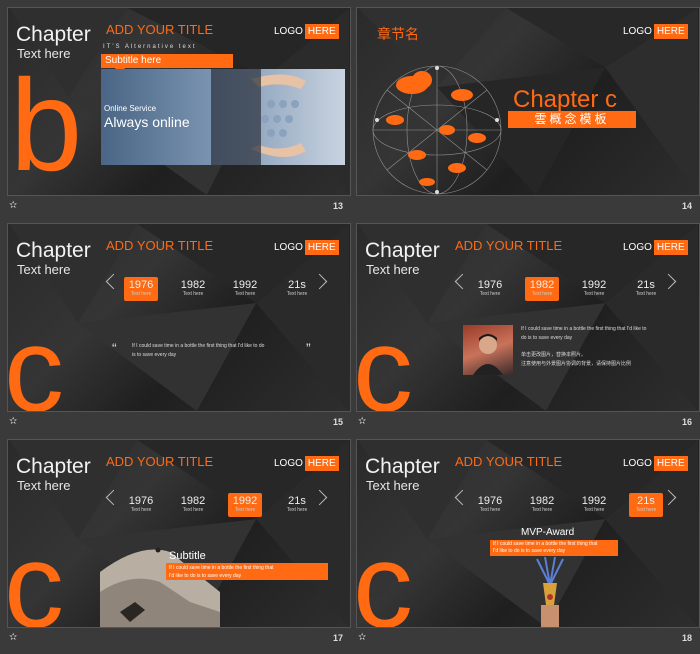  What do you see at coordinates (398, 35) in the screenshot?
I see `section-name: 章节名` at bounding box center [398, 35].